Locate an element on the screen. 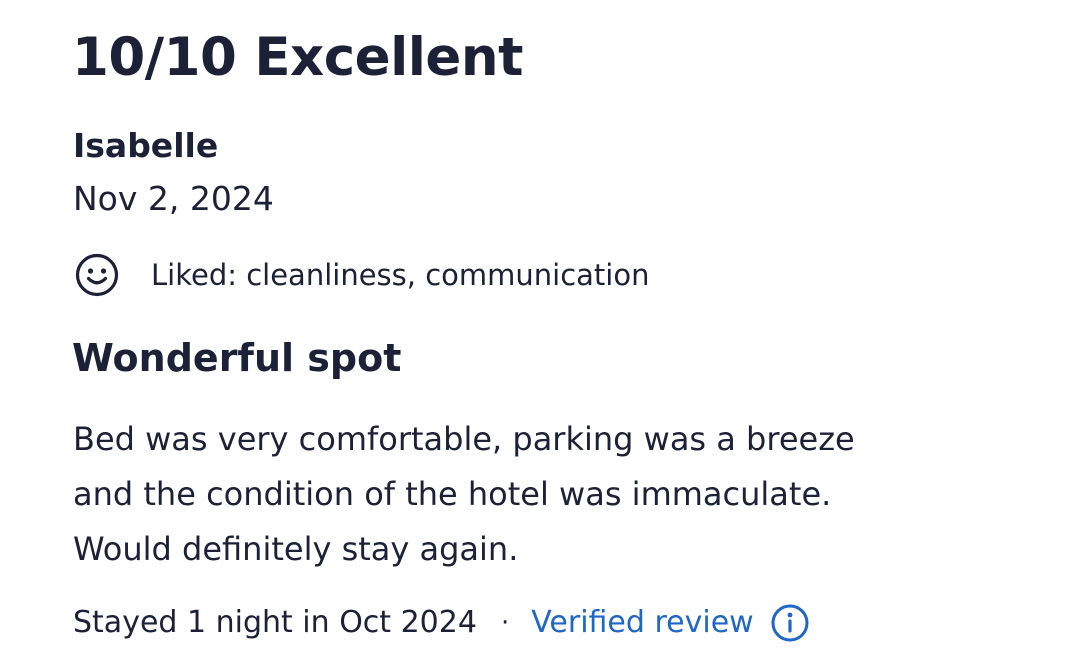 This screenshot has height=667, width=1080. reviewer-name: Isabelle is located at coordinates (146, 145).